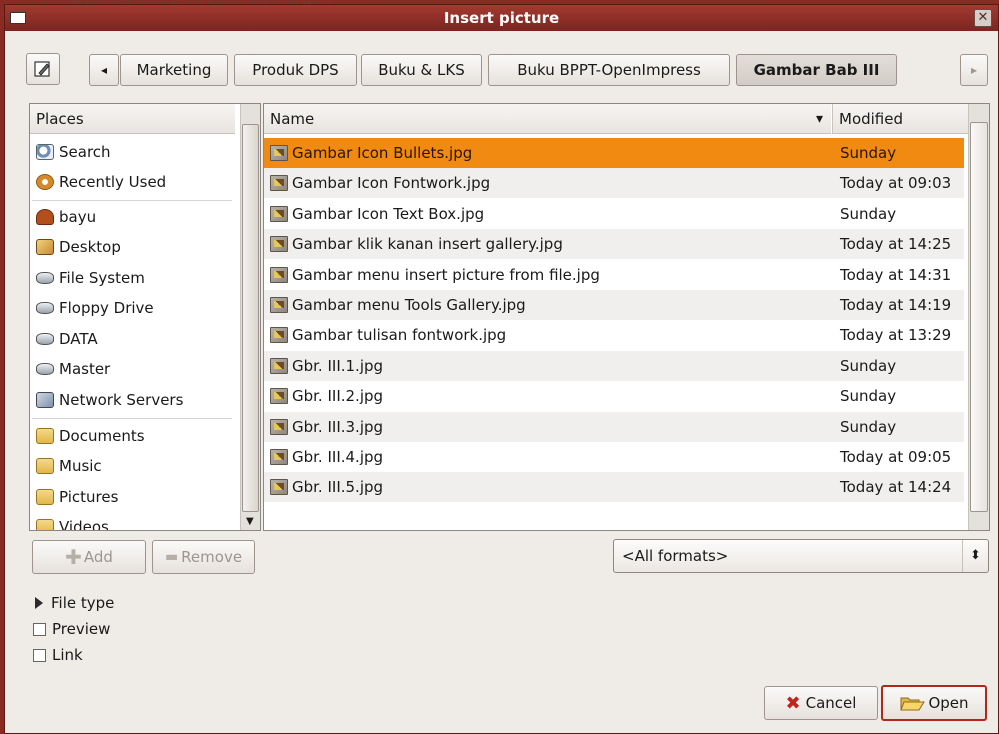 The image size is (999, 734). I want to click on crumb-gambar-bab-iii: Gambar Bab III, so click(816, 70).